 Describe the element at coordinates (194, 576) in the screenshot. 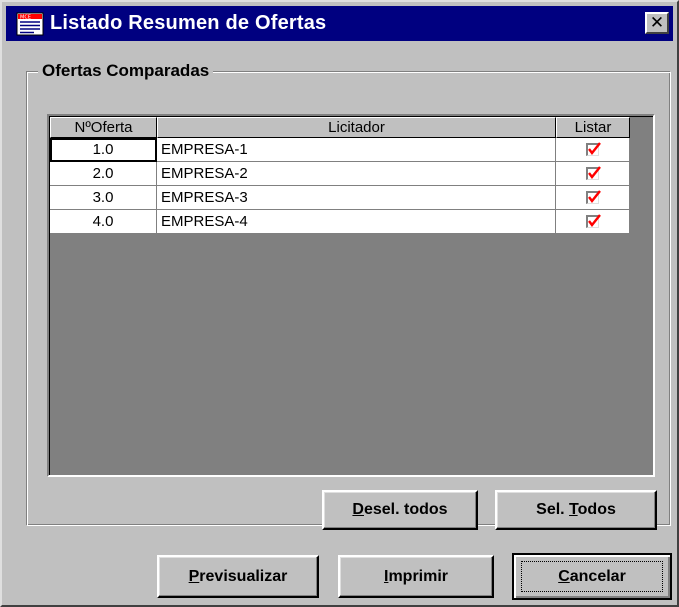

I see `preview-mnemonic: P` at that location.